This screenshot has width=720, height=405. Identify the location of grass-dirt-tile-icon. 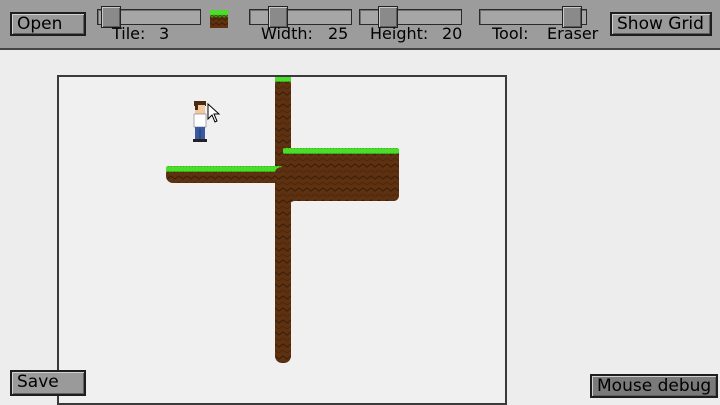
(219, 19).